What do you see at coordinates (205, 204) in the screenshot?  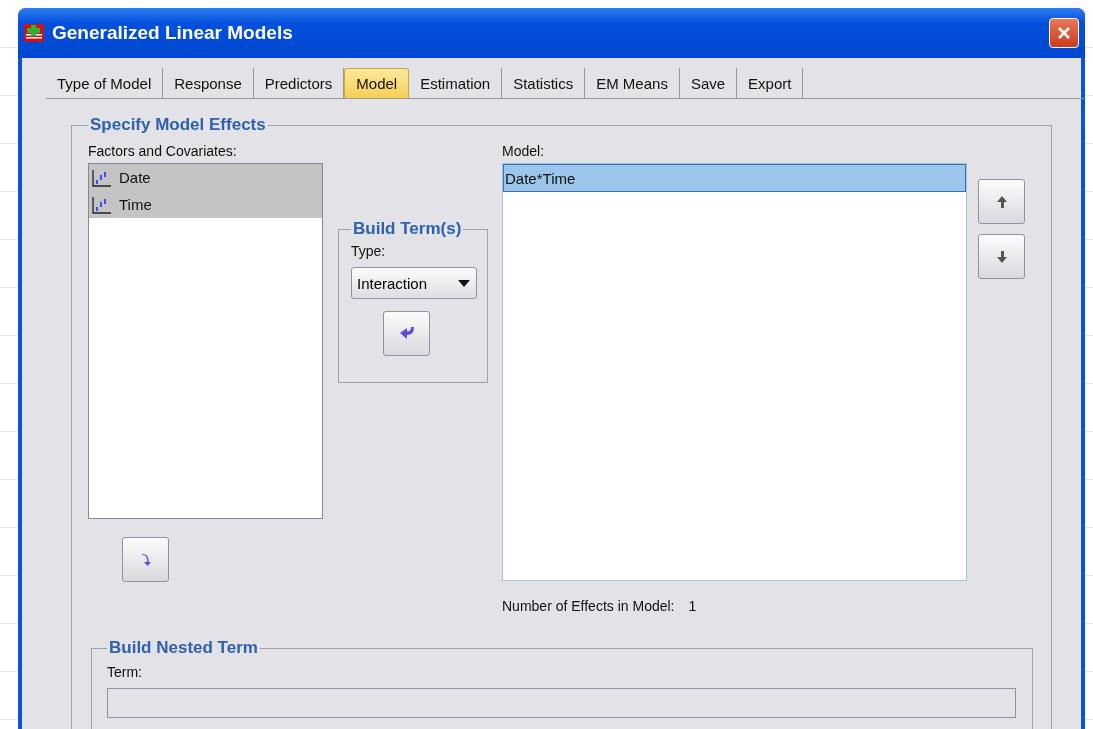 I see `list-item: Time` at bounding box center [205, 204].